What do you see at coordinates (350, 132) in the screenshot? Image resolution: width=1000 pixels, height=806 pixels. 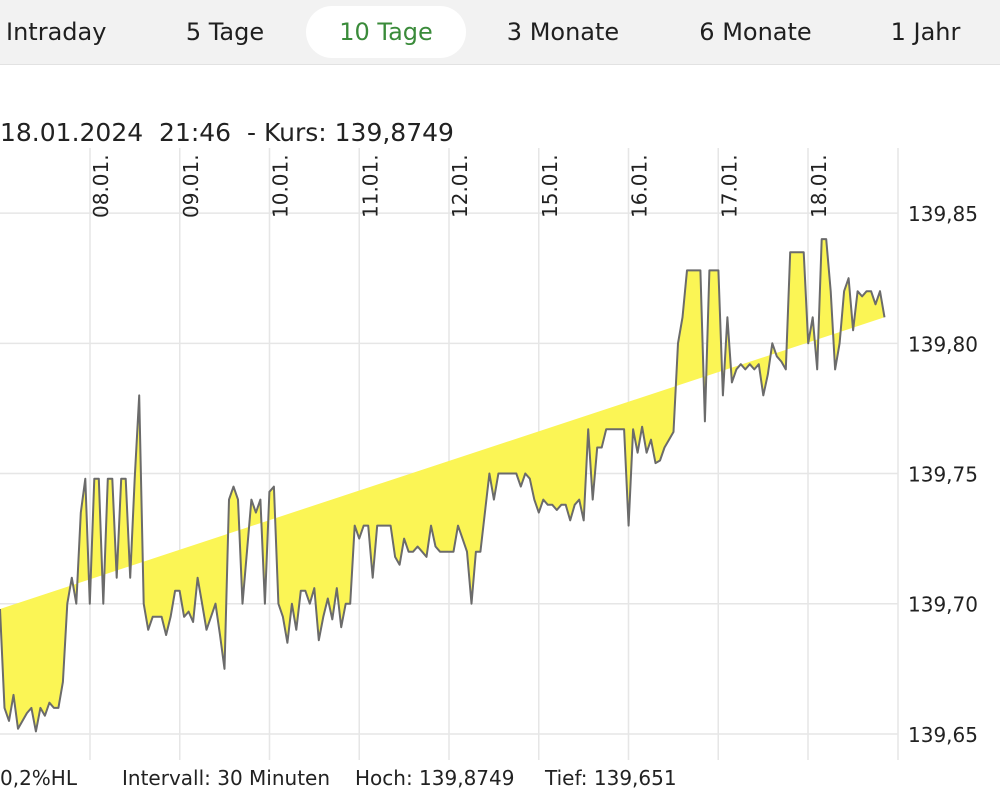 I see `quote-price: - Kurs: 139,8749` at bounding box center [350, 132].